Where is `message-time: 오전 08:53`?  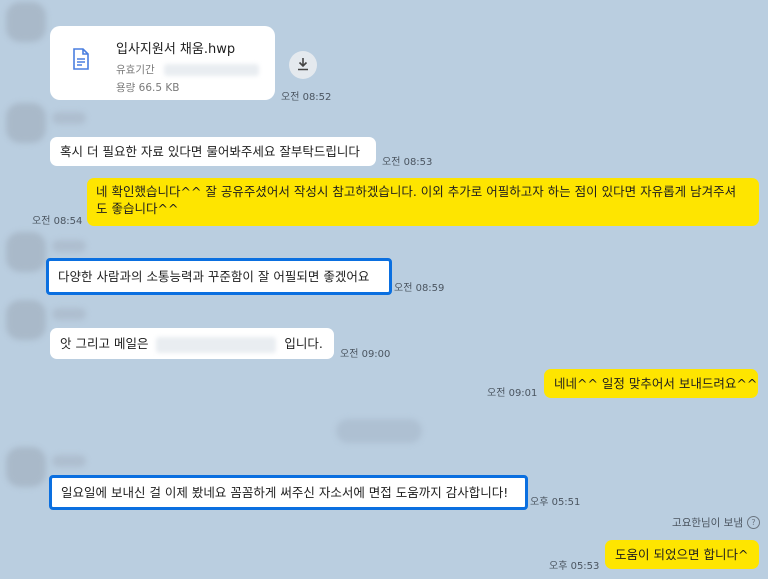 message-time: 오전 08:53 is located at coordinates (407, 162).